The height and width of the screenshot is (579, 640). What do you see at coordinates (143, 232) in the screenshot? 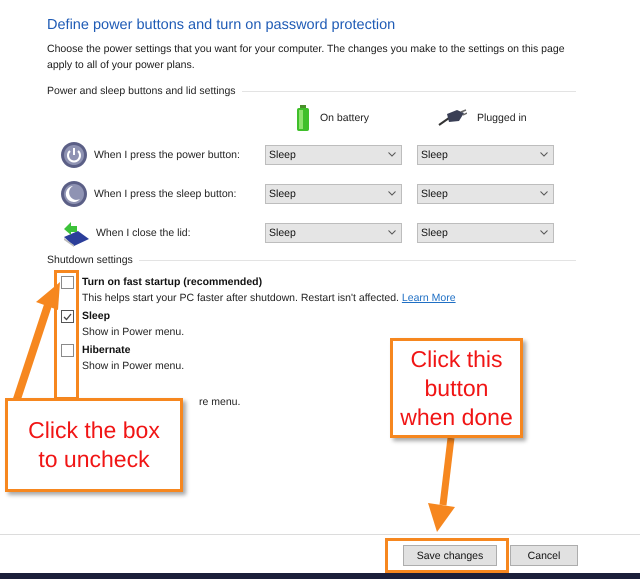
I see `setting-label: When I close the lid:` at bounding box center [143, 232].